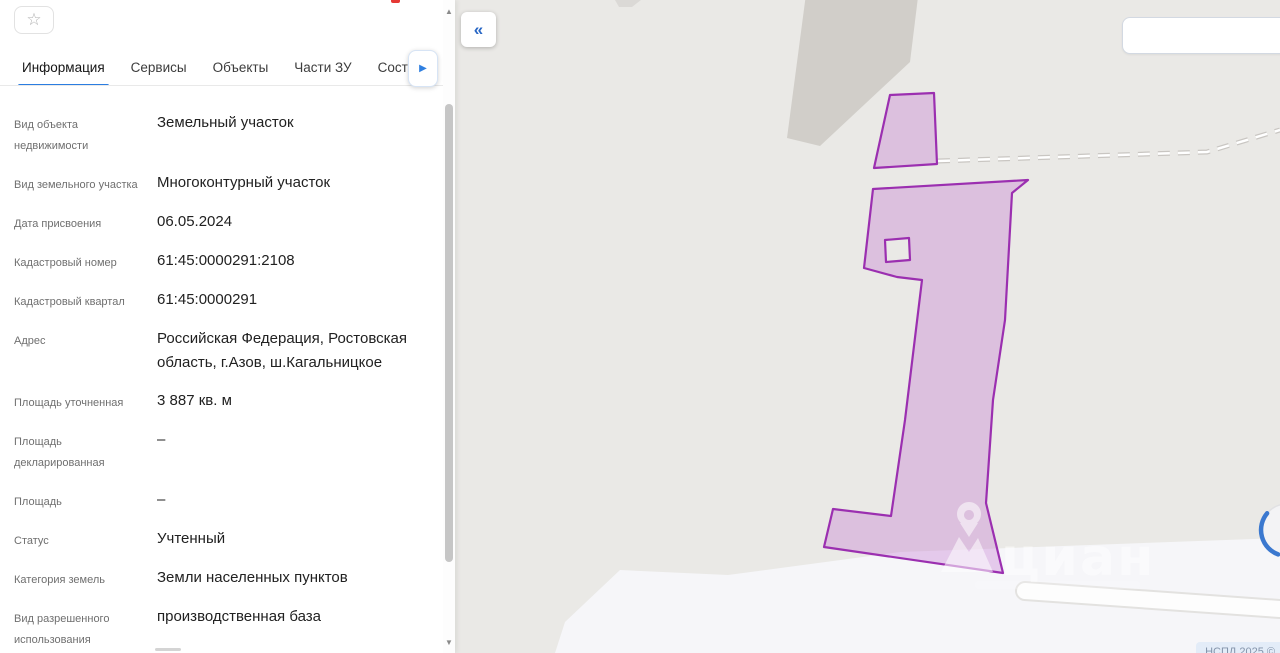 This screenshot has height=653, width=1280. Describe the element at coordinates (195, 221) in the screenshot. I see `field-value: 06.05.2024` at that location.